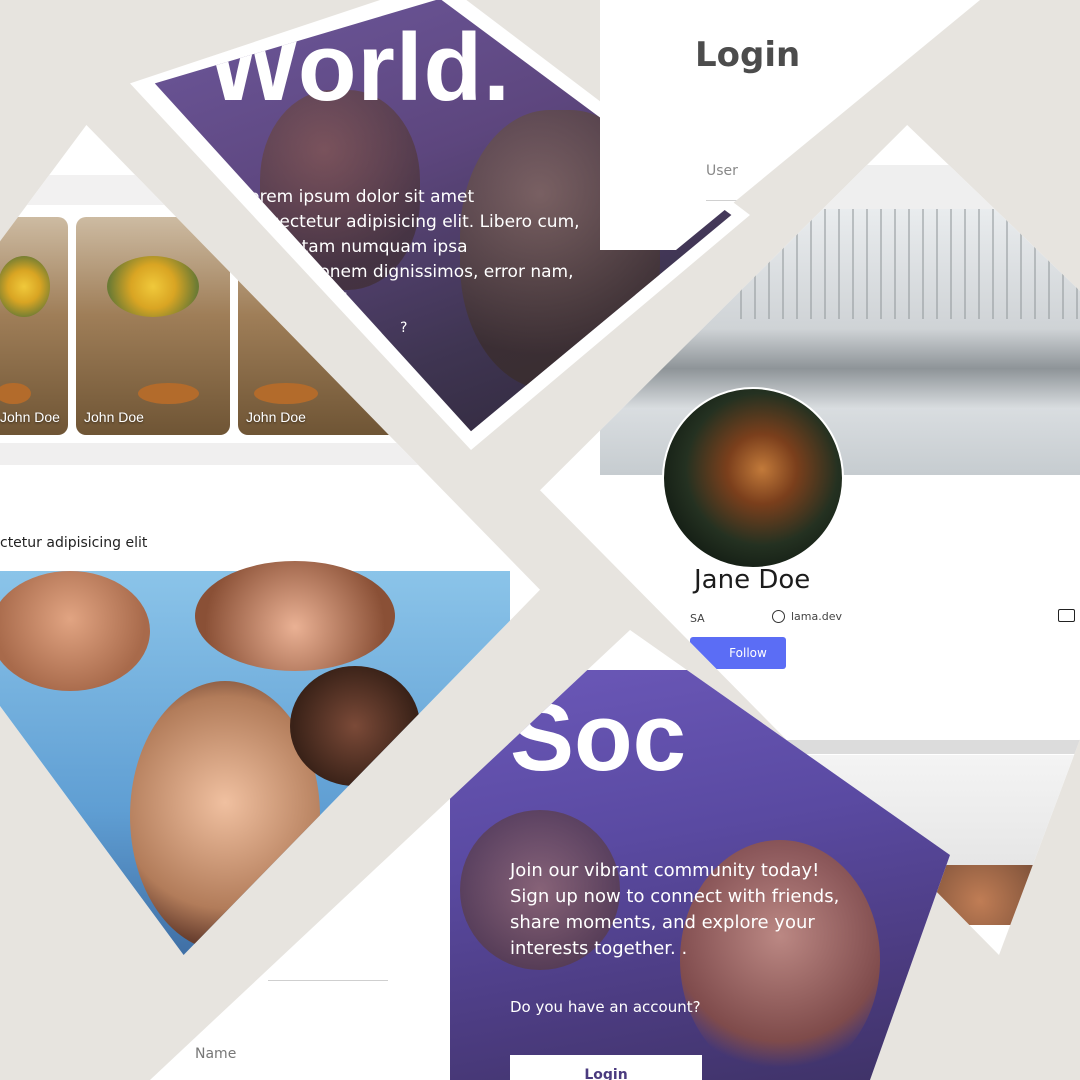 Image resolution: width=1080 pixels, height=1080 pixels. Describe the element at coordinates (748, 653) in the screenshot. I see `follow-label: Follow` at that location.